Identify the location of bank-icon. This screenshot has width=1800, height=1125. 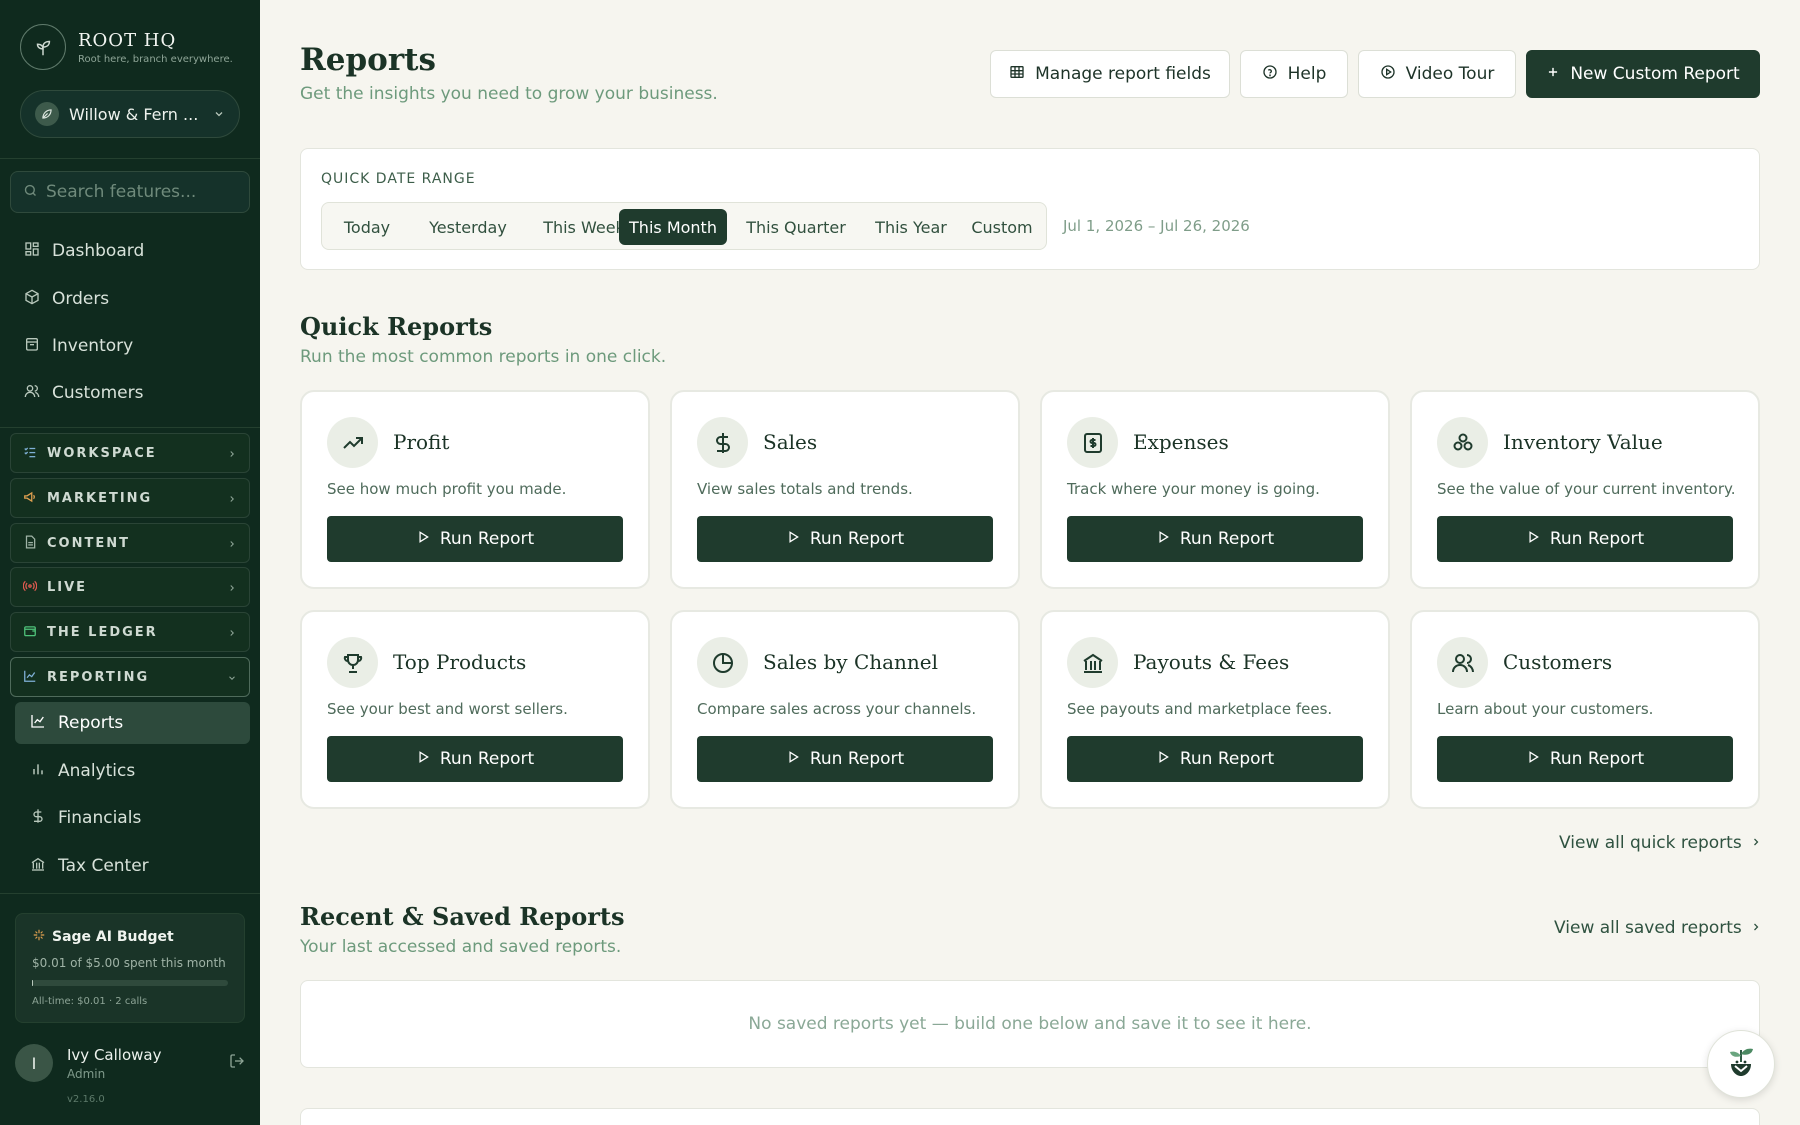
(38, 866).